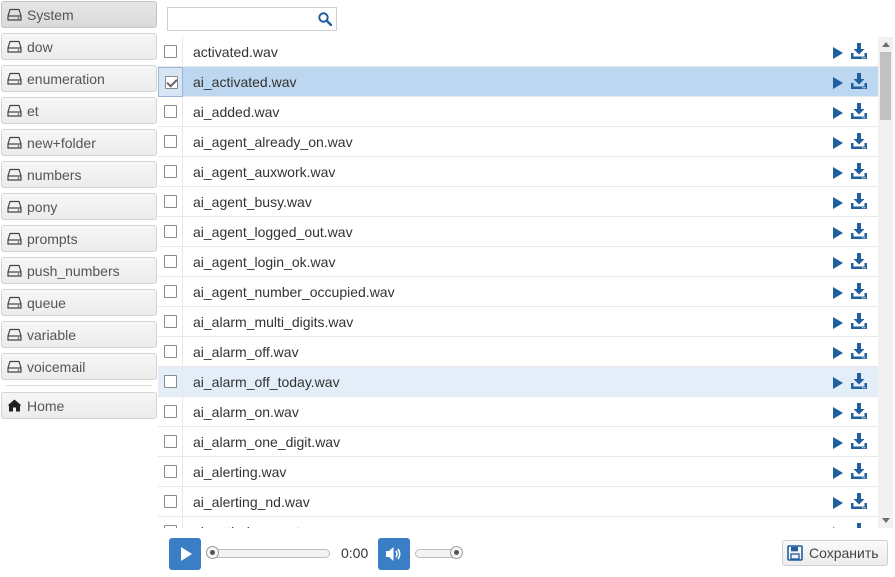  What do you see at coordinates (79, 142) in the screenshot?
I see `folder-button: new+folder` at bounding box center [79, 142].